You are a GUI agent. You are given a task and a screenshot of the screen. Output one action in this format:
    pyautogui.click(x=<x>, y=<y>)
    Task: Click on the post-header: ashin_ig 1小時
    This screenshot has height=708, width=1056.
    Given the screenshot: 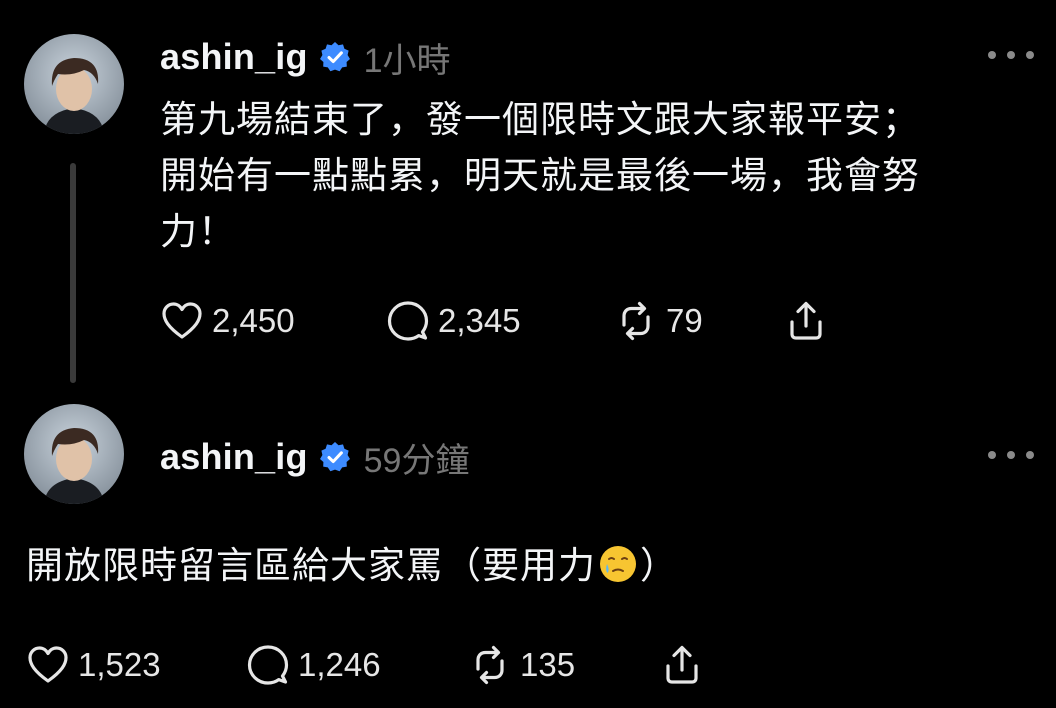 What is the action you would take?
    pyautogui.click(x=305, y=57)
    